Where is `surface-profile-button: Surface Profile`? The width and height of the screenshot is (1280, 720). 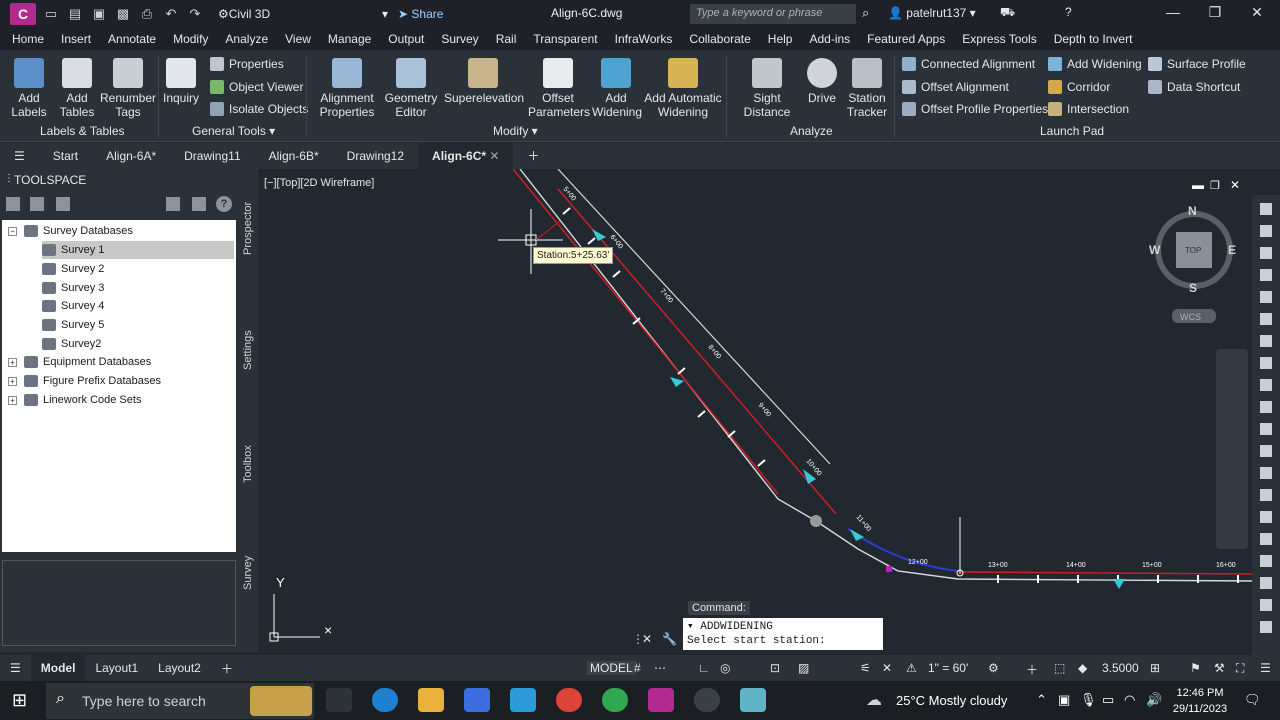
surface-profile-button: Surface Profile is located at coordinates (1197, 64).